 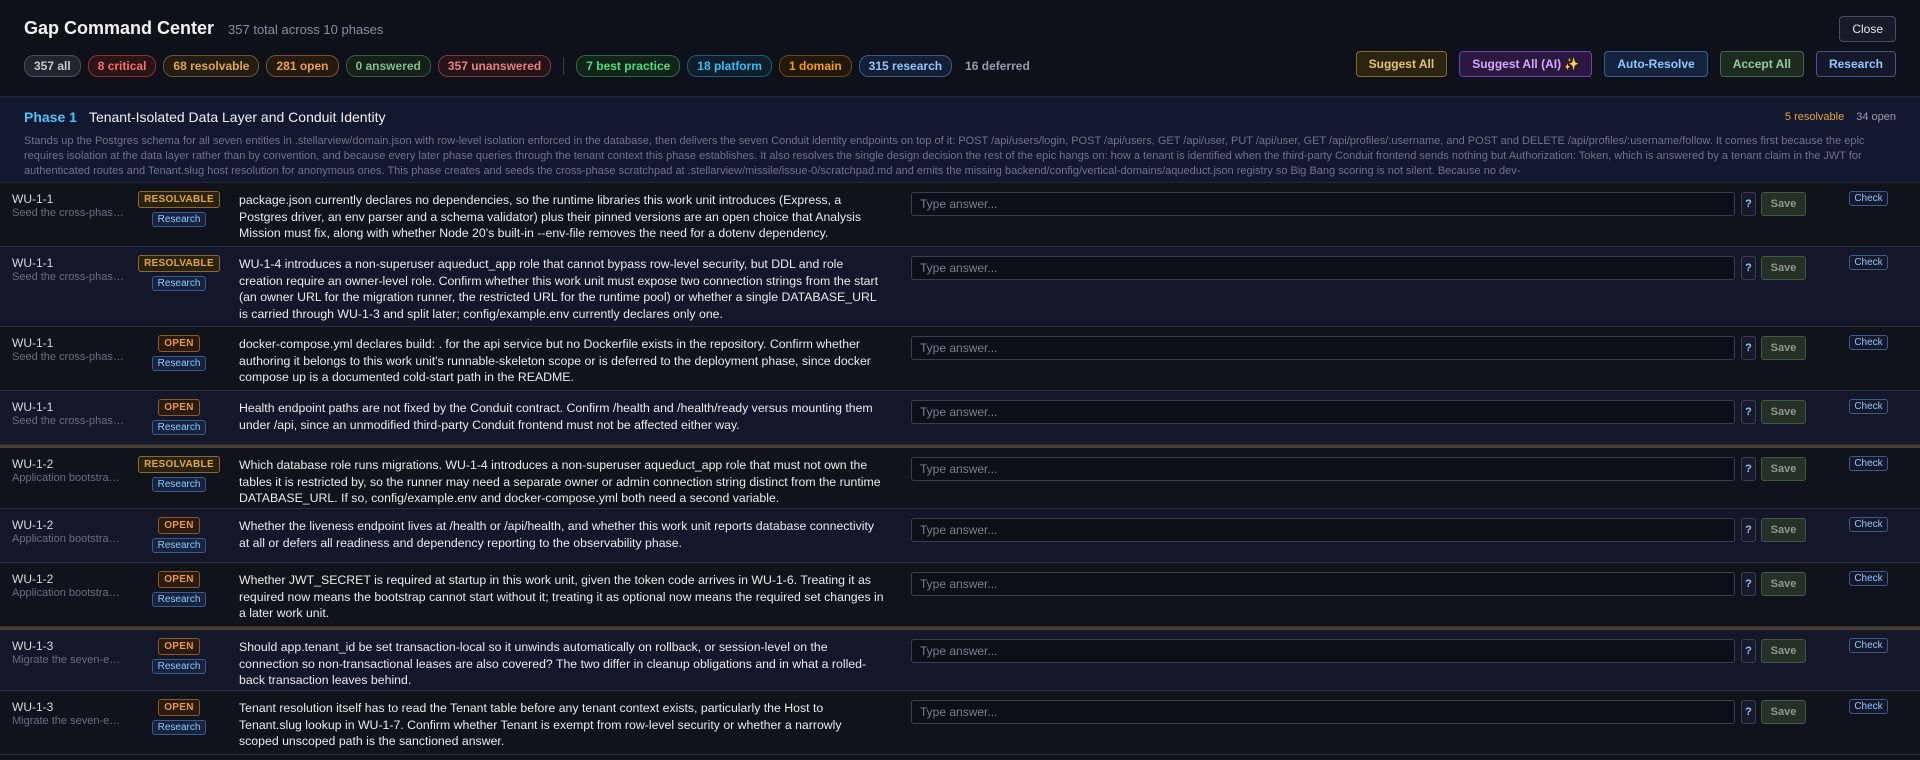 What do you see at coordinates (905, 66) in the screenshot?
I see `category-pill: 315 research` at bounding box center [905, 66].